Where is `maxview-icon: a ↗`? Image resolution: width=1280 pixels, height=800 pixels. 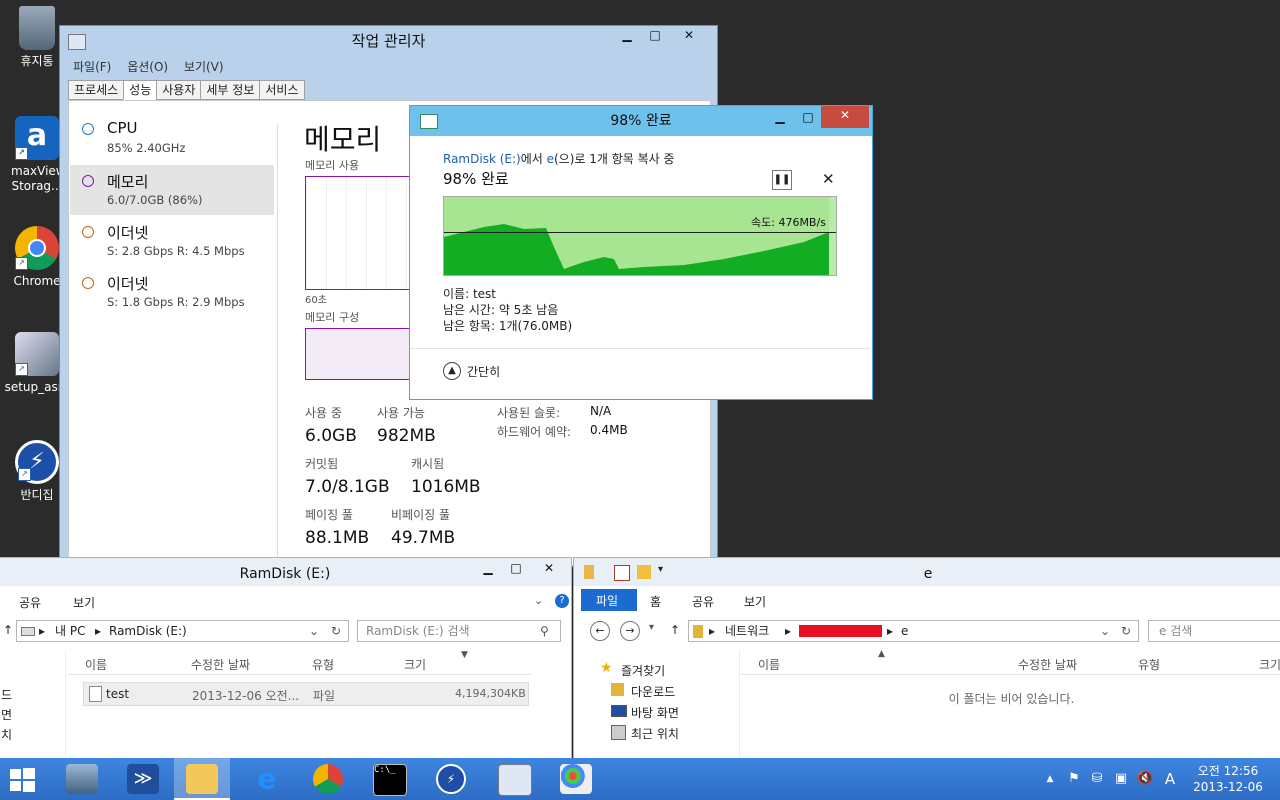 maxview-icon: a ↗ is located at coordinates (37, 138).